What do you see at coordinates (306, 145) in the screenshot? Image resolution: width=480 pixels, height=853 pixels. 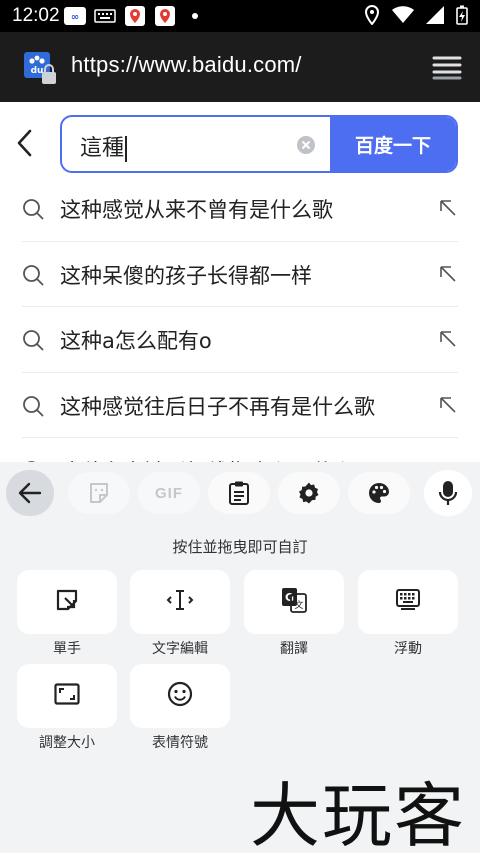 I see `clear-icon` at bounding box center [306, 145].